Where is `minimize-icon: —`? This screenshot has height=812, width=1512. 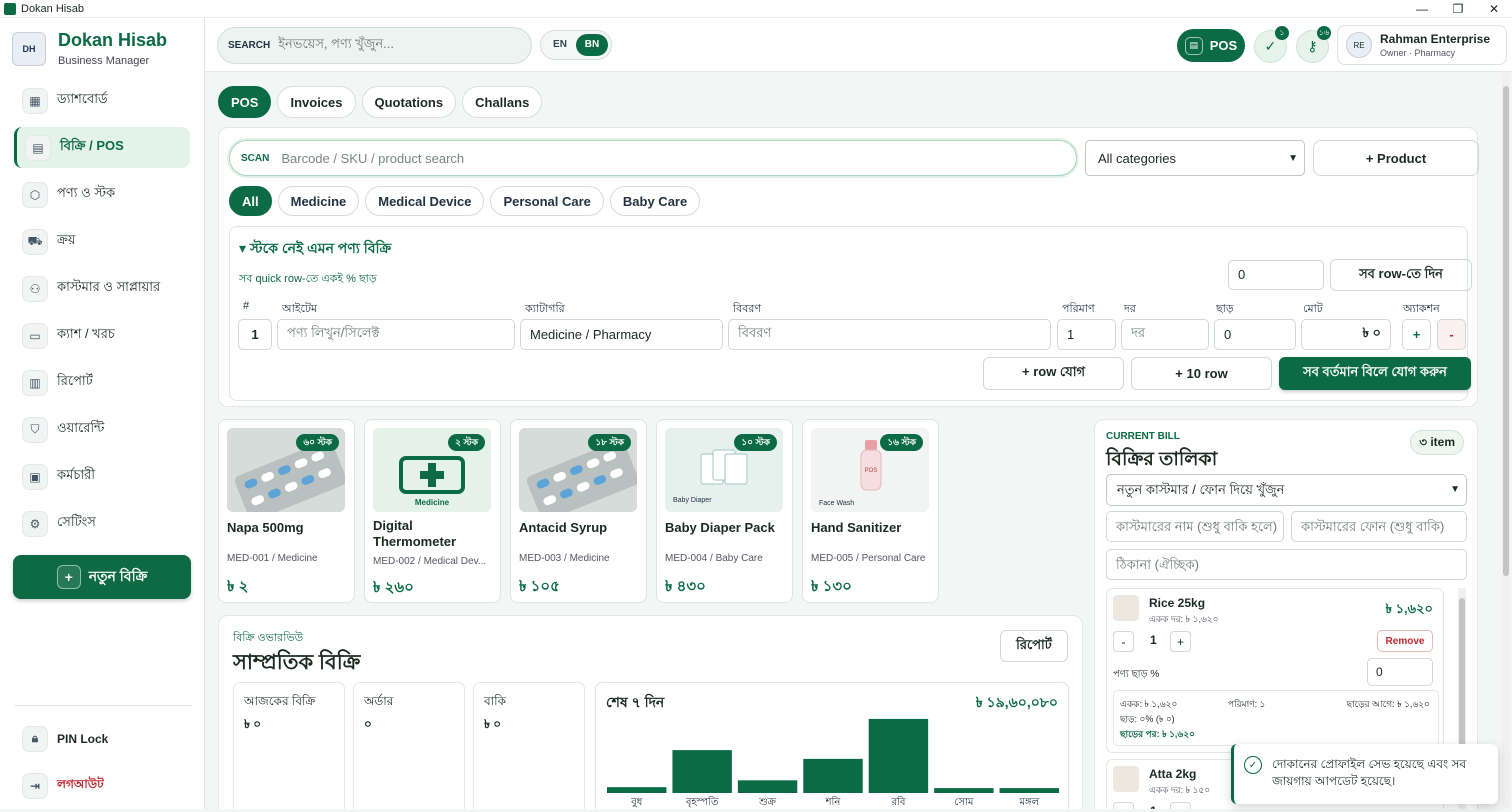 minimize-icon: — is located at coordinates (1422, 9).